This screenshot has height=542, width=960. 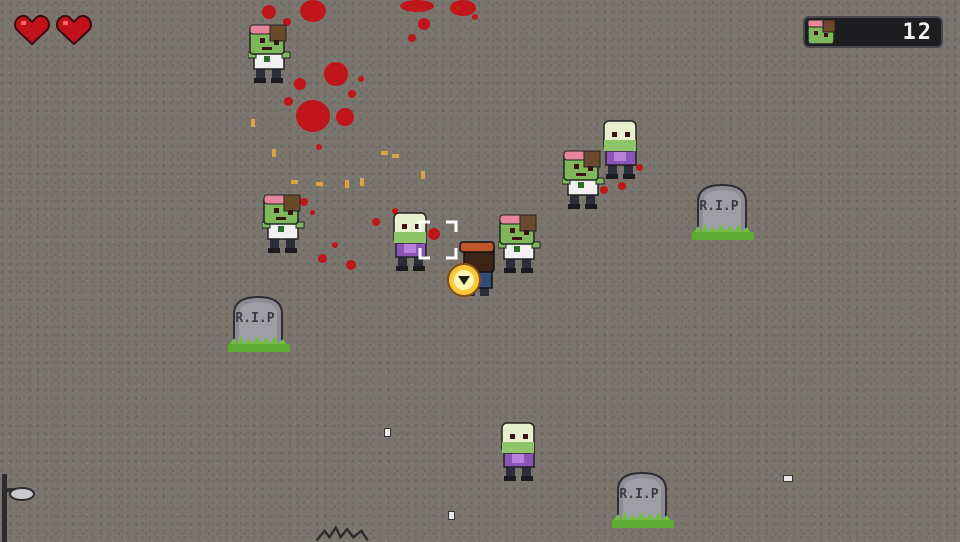 I want to click on zombie-head-icon, so click(x=821, y=32).